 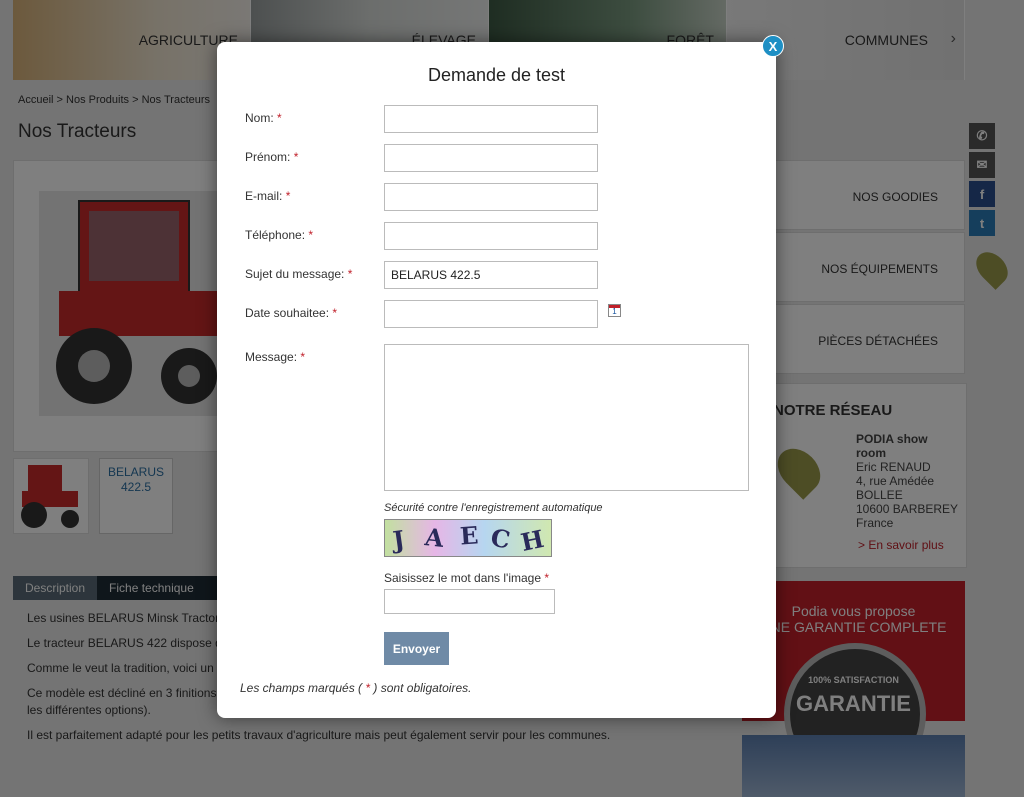 What do you see at coordinates (271, 357) in the screenshot?
I see `label-text: Message:` at bounding box center [271, 357].